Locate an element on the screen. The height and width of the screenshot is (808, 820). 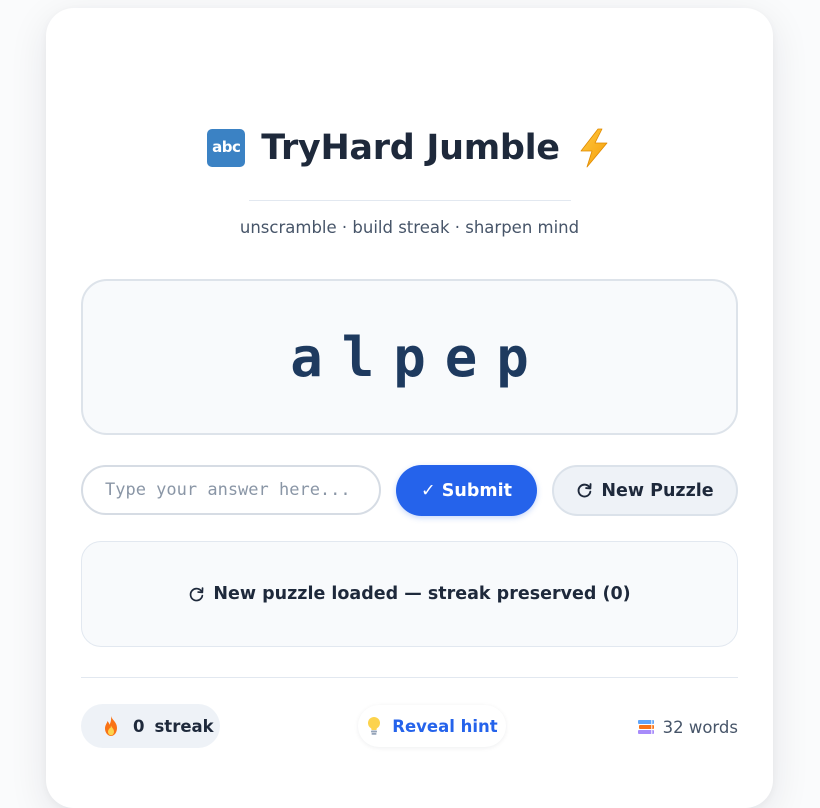
page-title: TryHard Jumble is located at coordinates (410, 148).